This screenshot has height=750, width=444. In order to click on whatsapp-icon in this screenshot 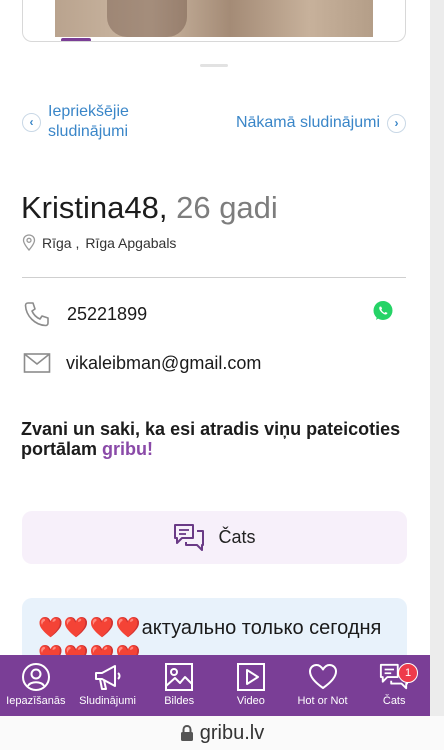, I will do `click(383, 311)`.